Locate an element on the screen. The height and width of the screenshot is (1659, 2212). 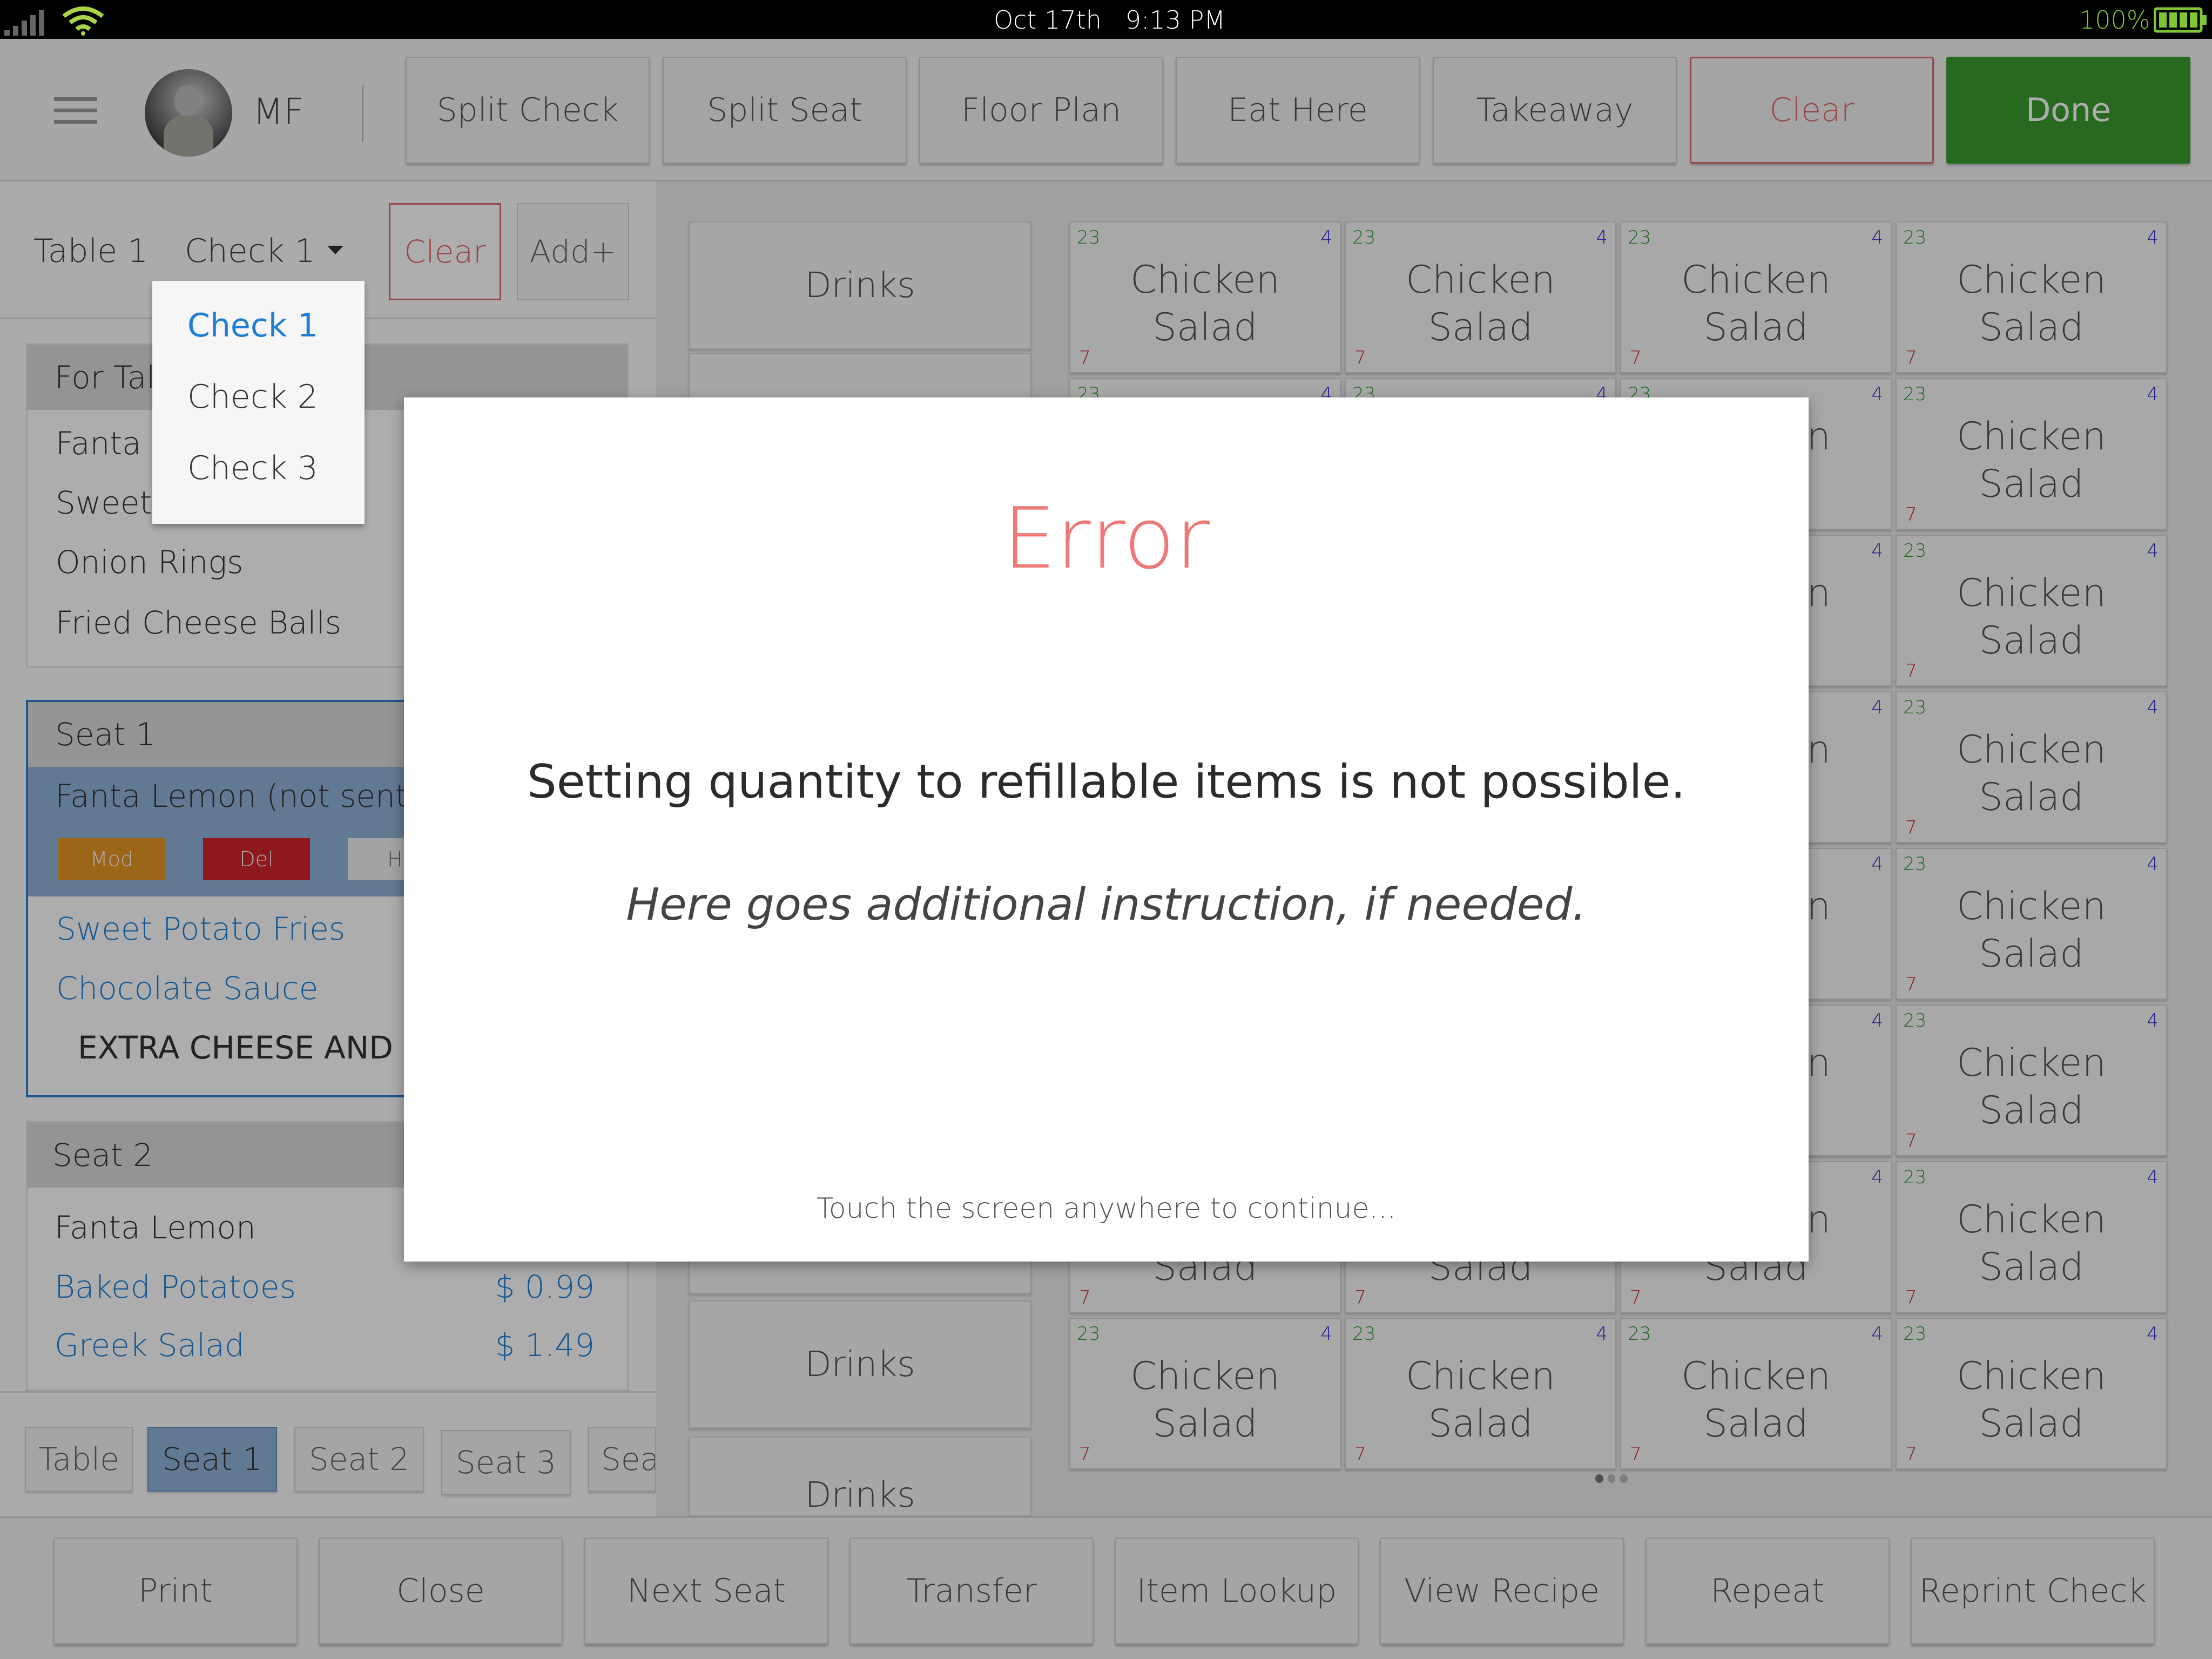
check-dropdown-menu: Check 1 Check 2 Check 3 is located at coordinates (258, 402).